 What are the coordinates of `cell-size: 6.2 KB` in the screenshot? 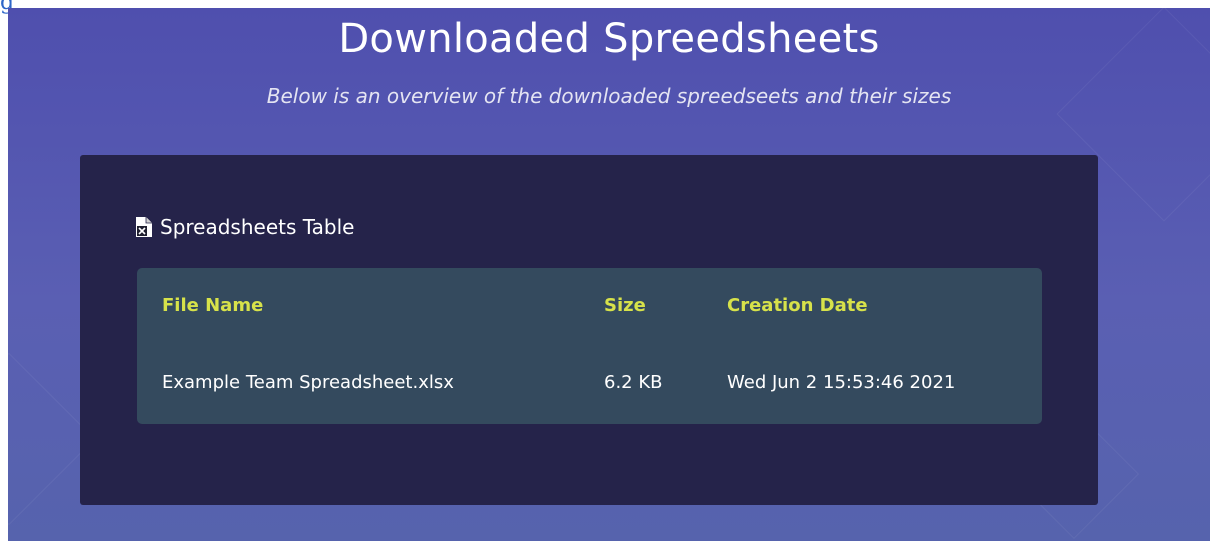 It's located at (633, 382).